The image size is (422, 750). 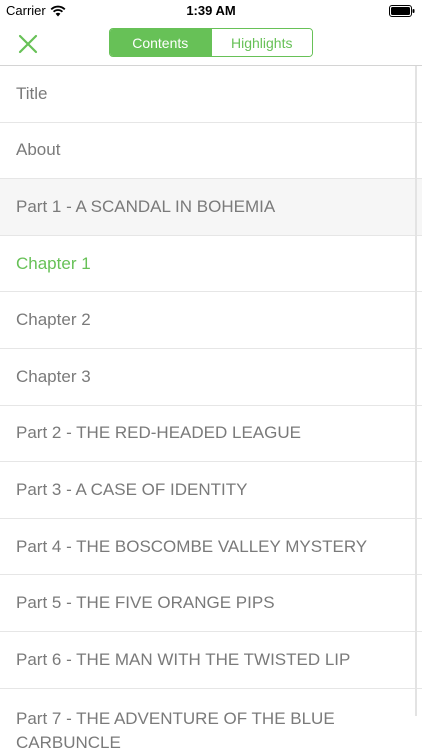 What do you see at coordinates (211, 264) in the screenshot?
I see `toc-item-chapter-1: Chapter 1` at bounding box center [211, 264].